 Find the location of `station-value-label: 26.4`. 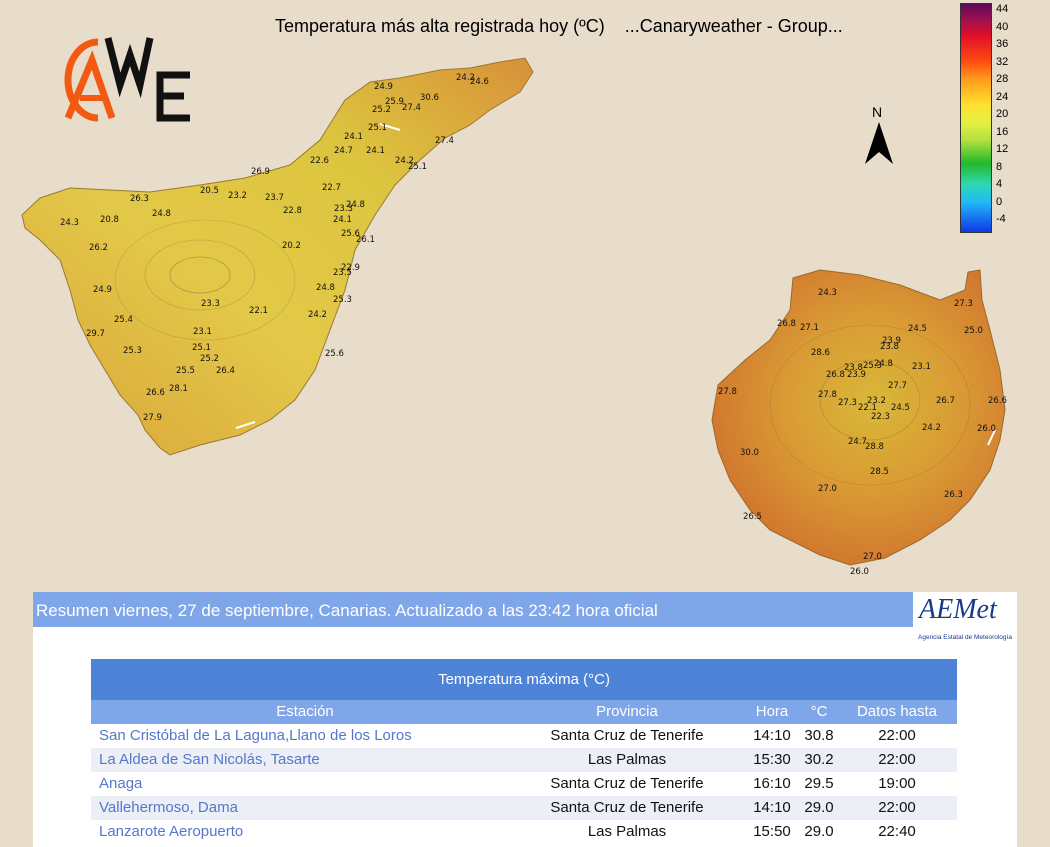

station-value-label: 26.4 is located at coordinates (225, 371).